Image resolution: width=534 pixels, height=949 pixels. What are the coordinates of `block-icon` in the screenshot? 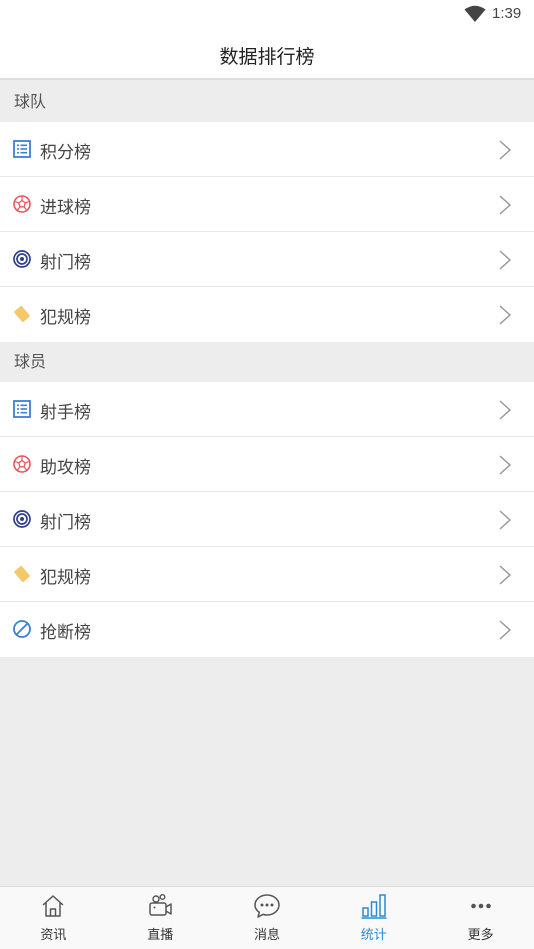 It's located at (22, 629).